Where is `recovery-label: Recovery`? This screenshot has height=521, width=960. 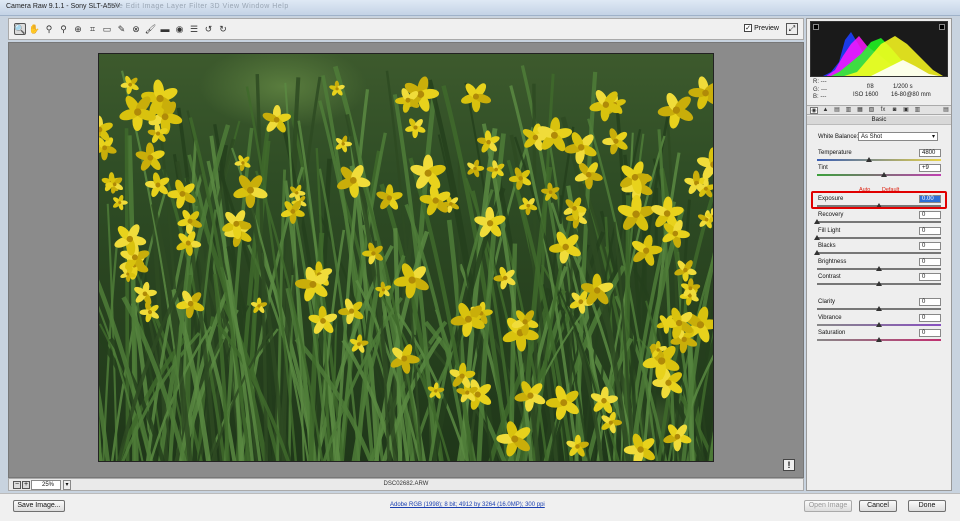 recovery-label: Recovery is located at coordinates (831, 215).